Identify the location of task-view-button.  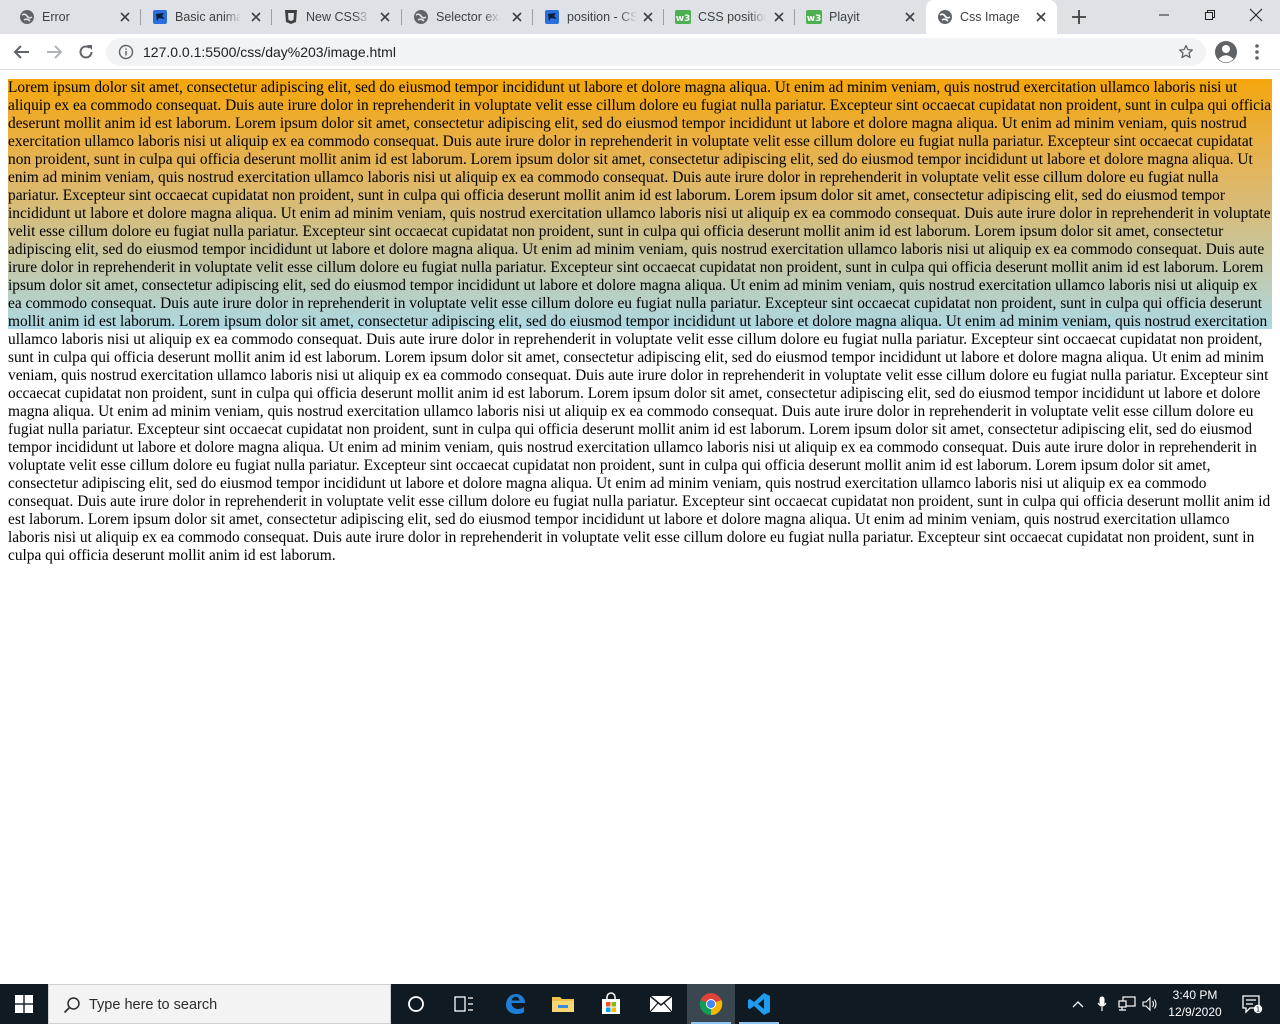
(464, 1004).